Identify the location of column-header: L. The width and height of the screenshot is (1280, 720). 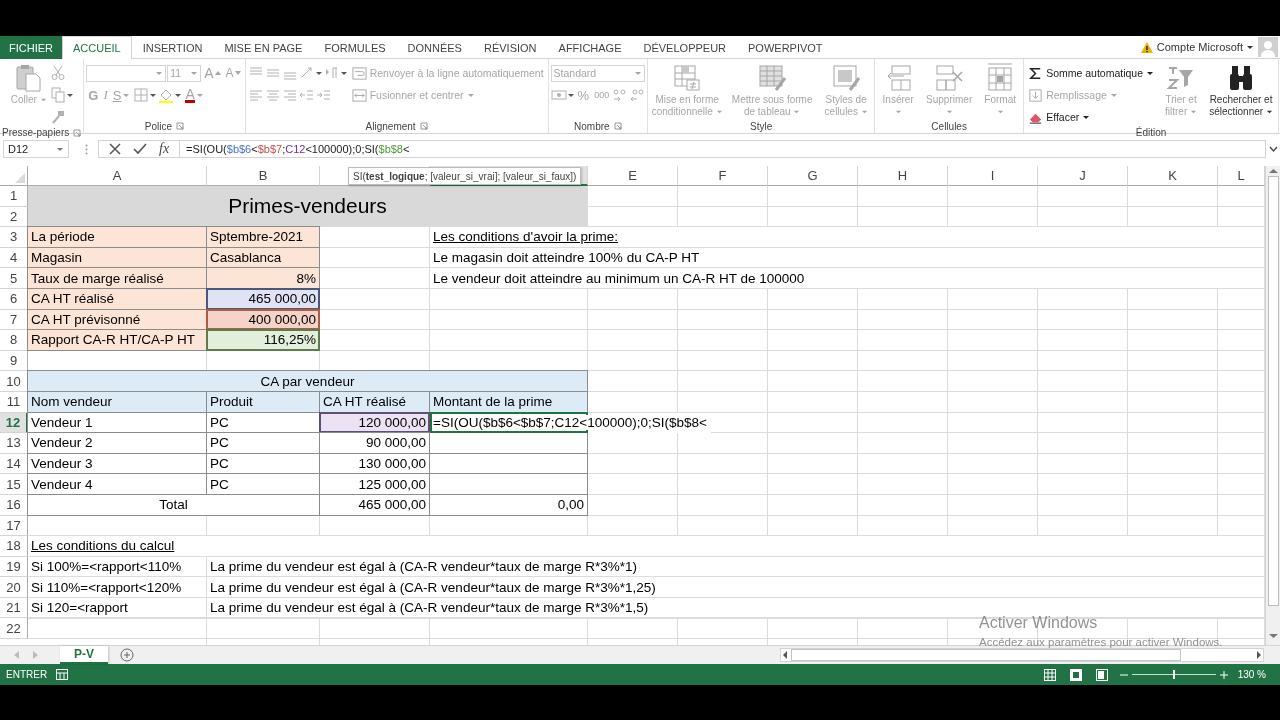
(1241, 176).